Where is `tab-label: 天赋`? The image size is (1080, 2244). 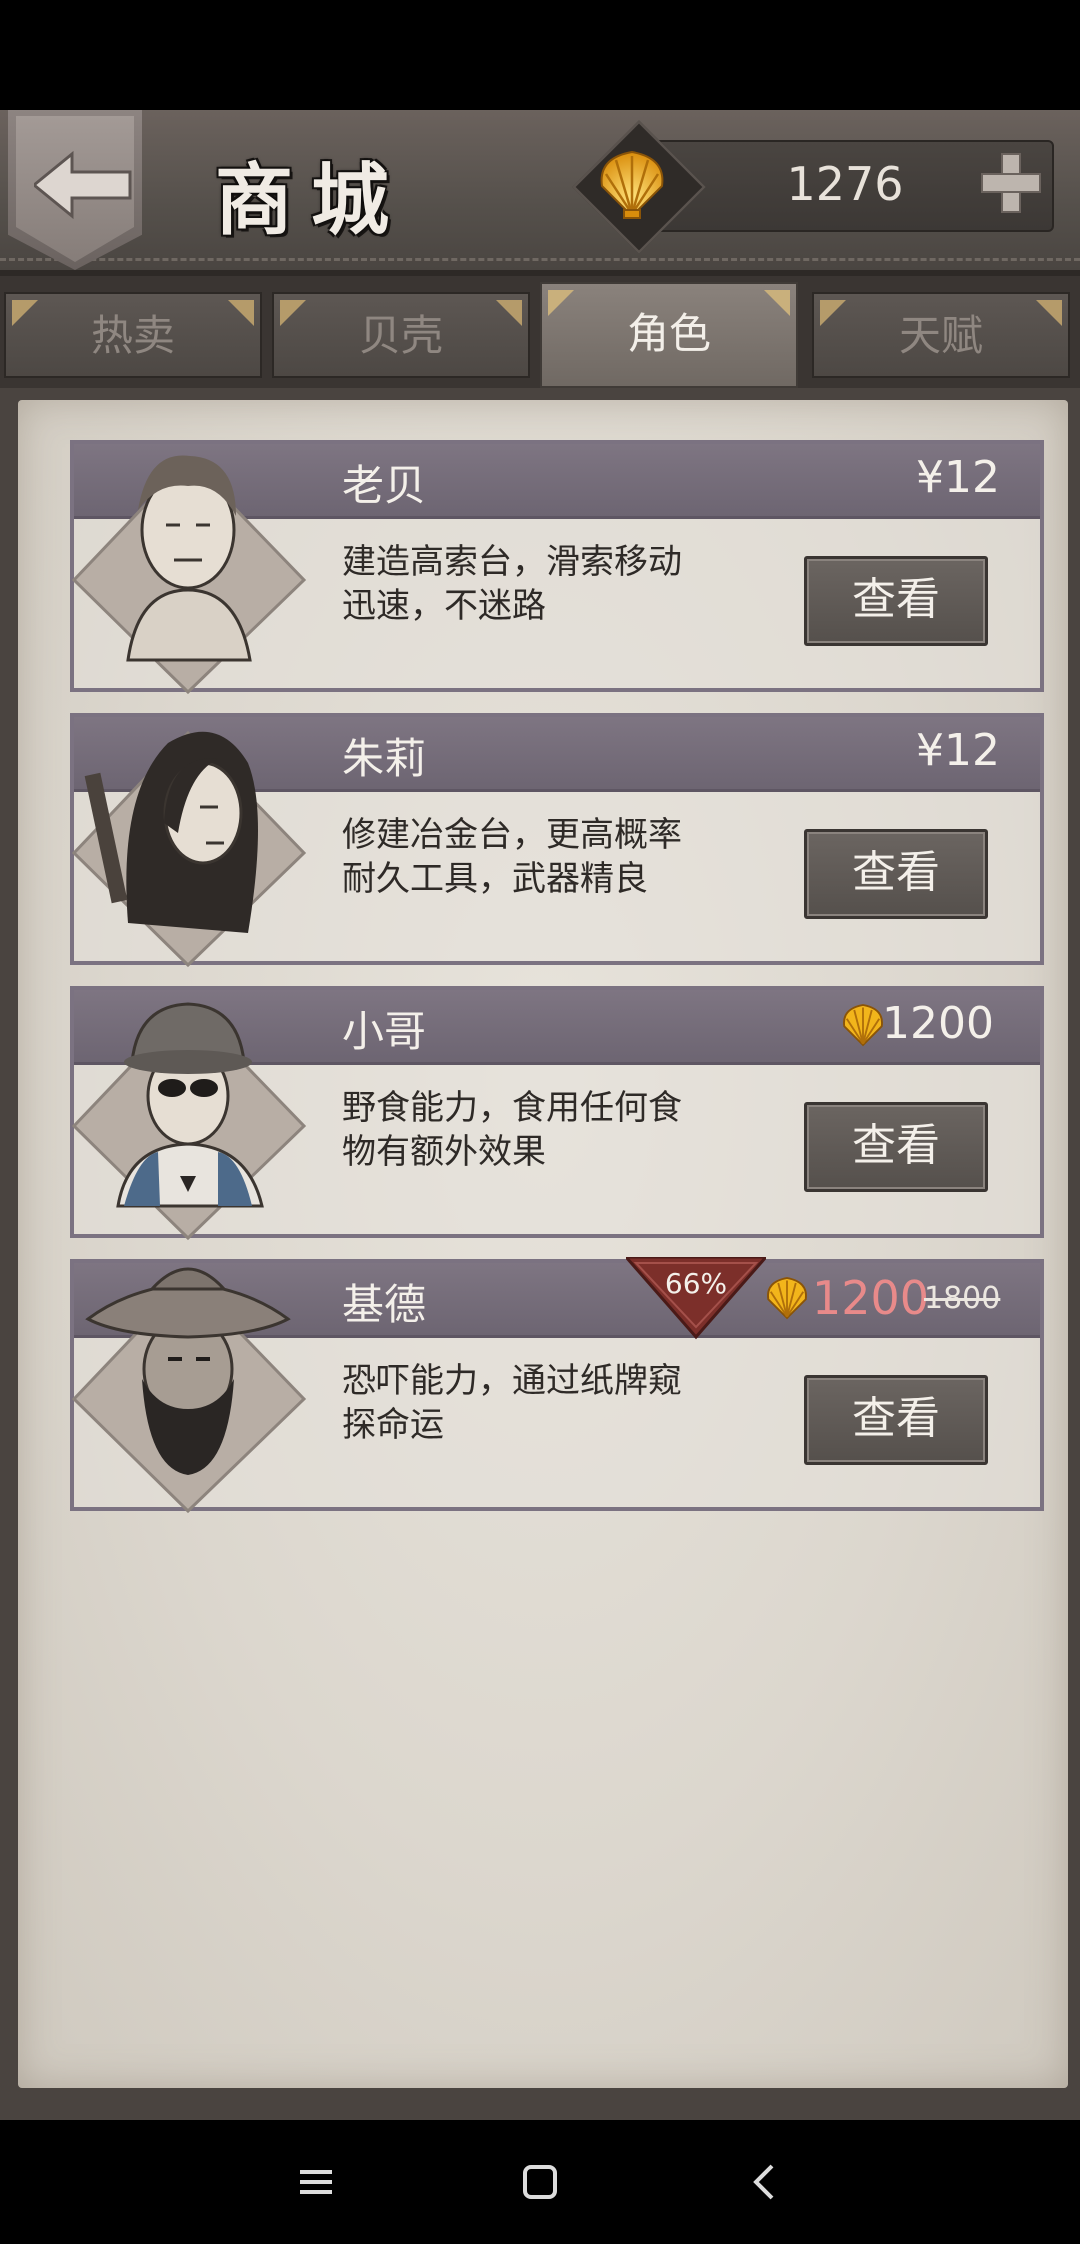
tab-label: 天赋 is located at coordinates (940, 335).